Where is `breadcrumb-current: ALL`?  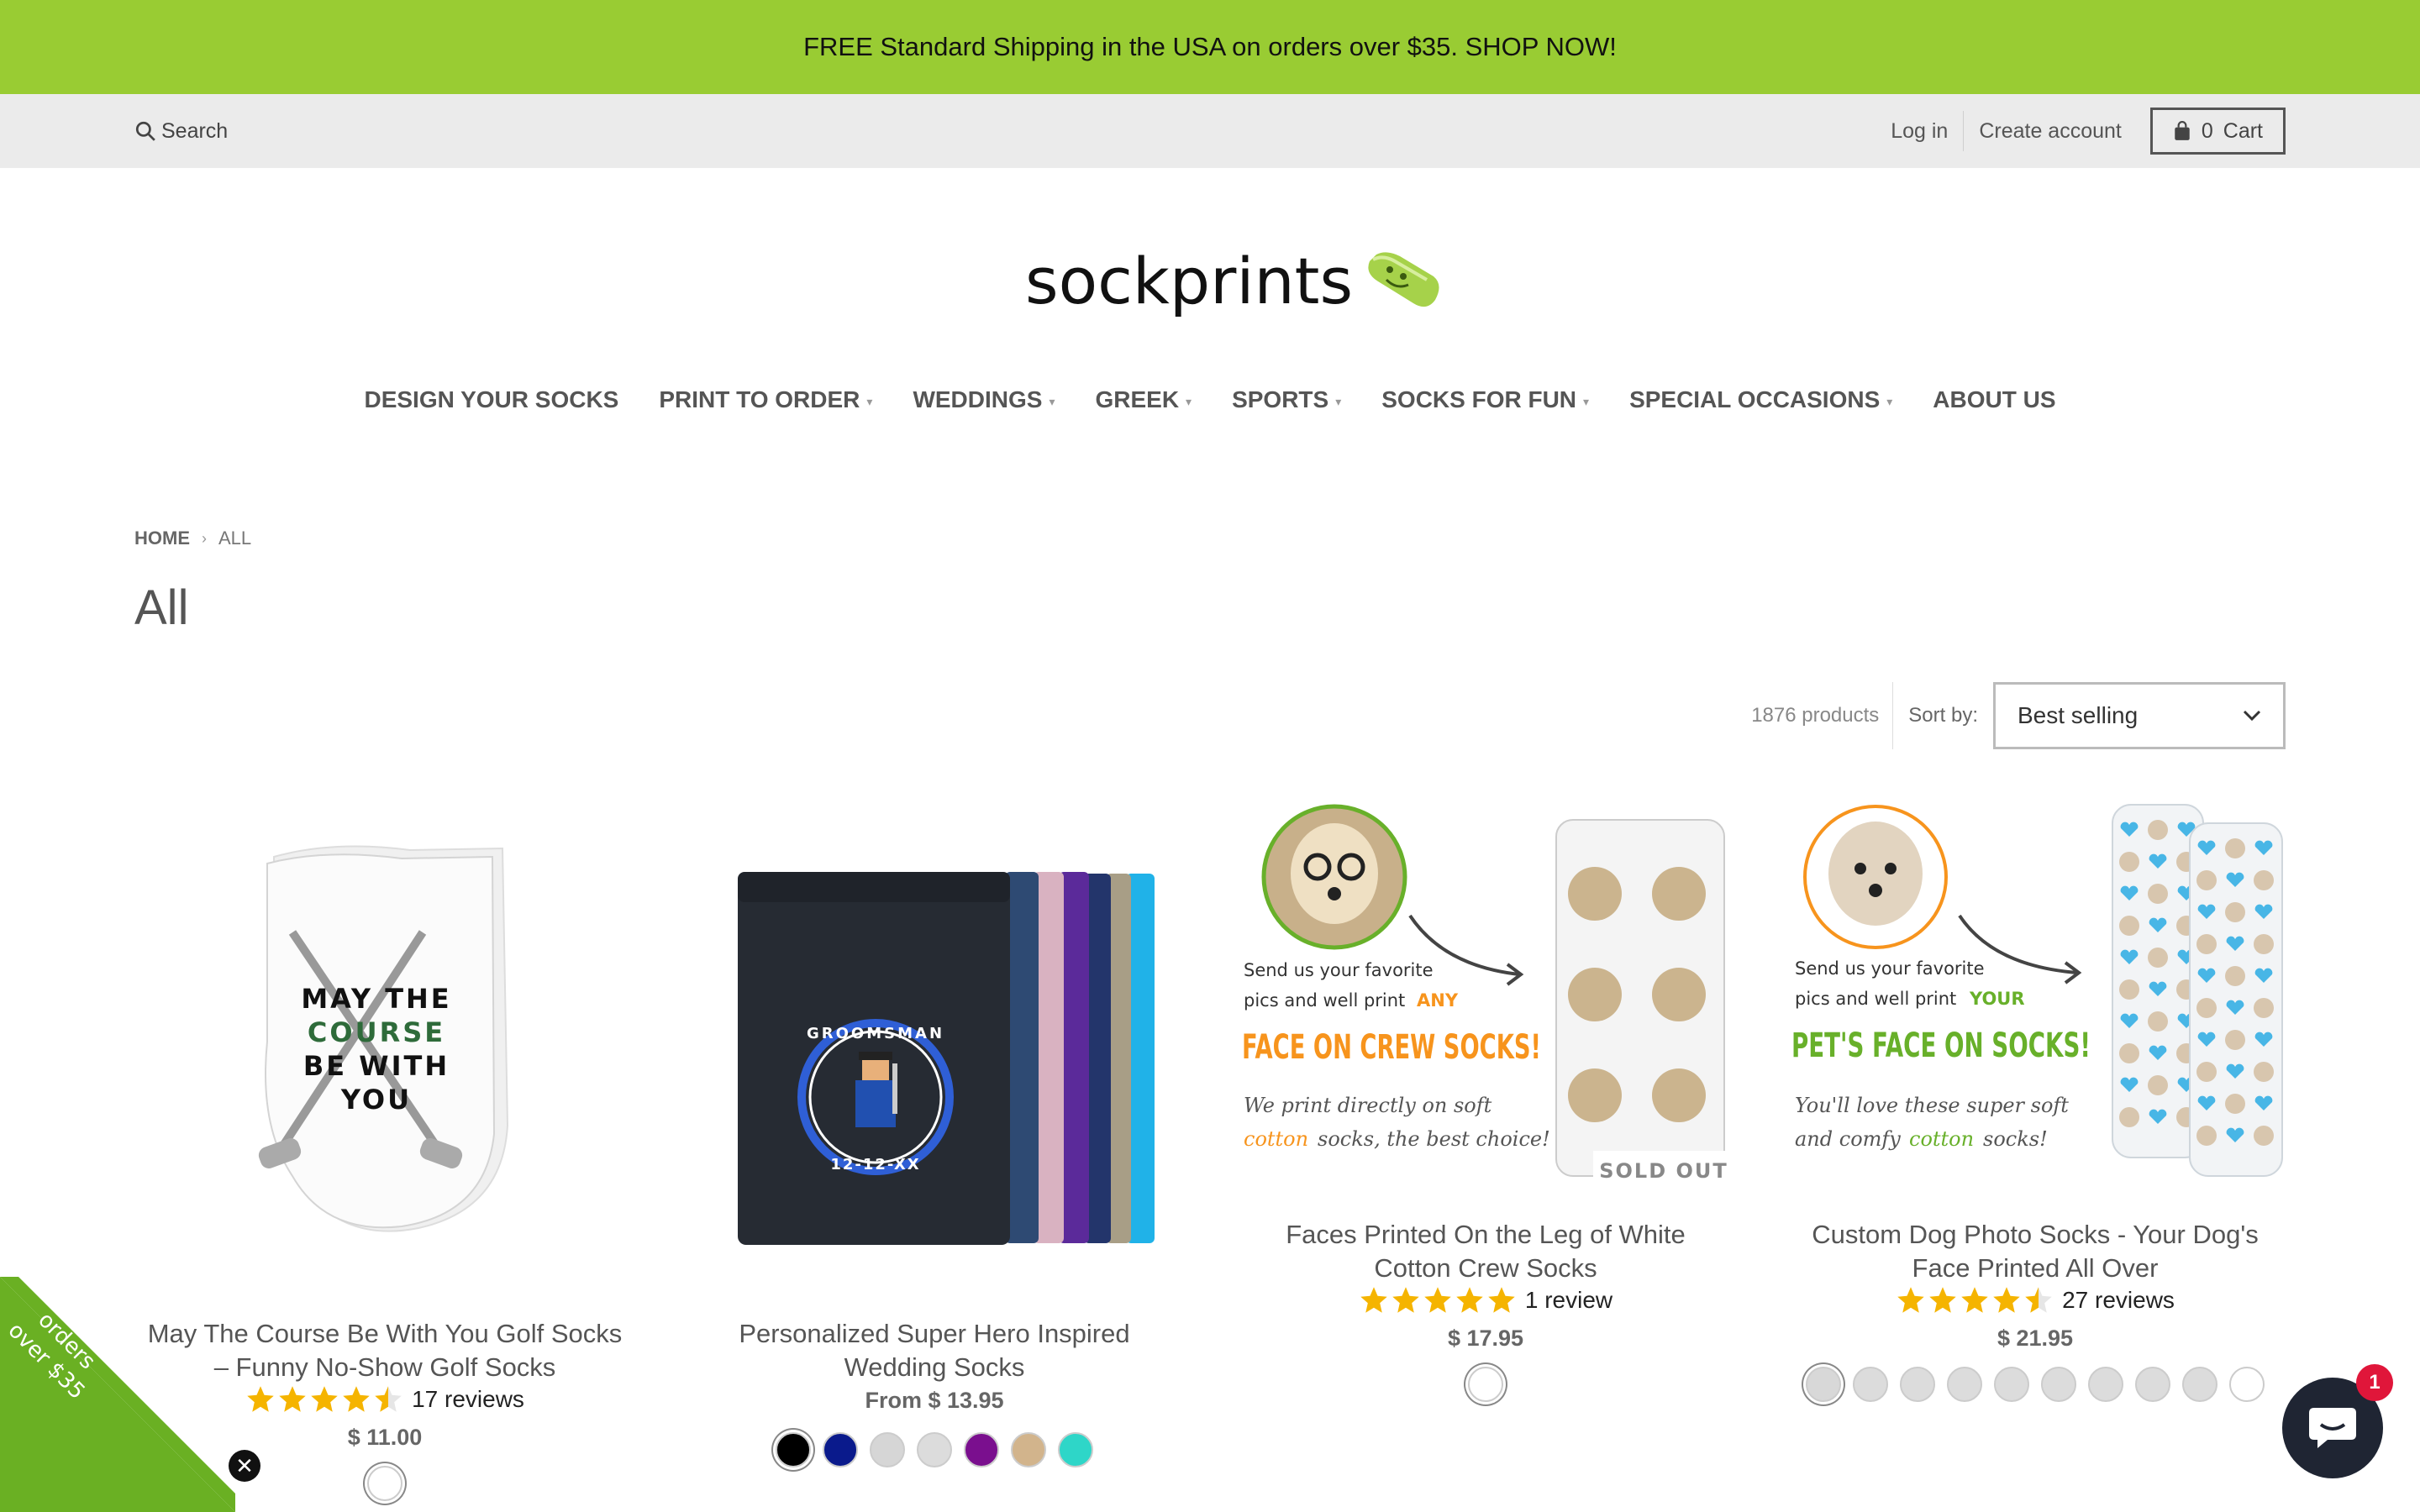 breadcrumb-current: ALL is located at coordinates (235, 538).